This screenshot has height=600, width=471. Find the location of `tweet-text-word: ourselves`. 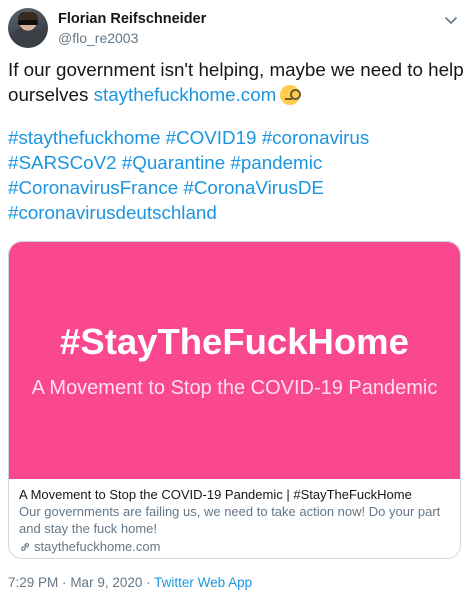

tweet-text-word: ourselves is located at coordinates (48, 94).